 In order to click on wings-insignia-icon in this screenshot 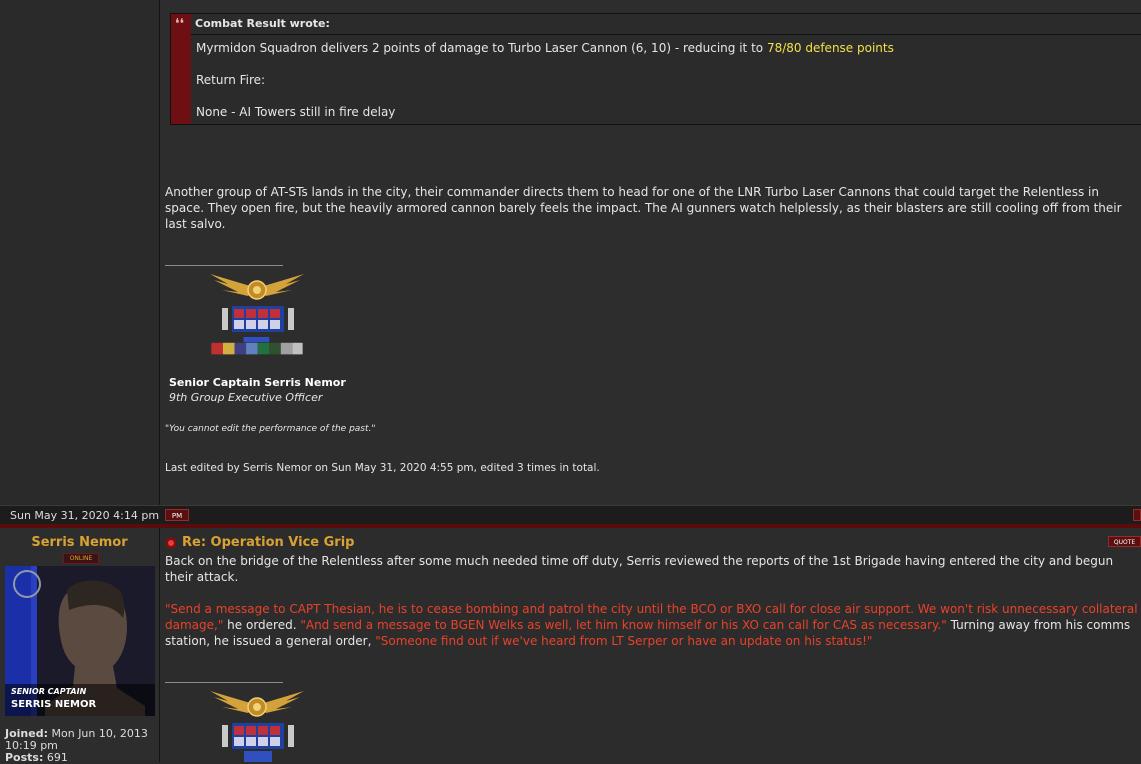, I will do `click(257, 287)`.